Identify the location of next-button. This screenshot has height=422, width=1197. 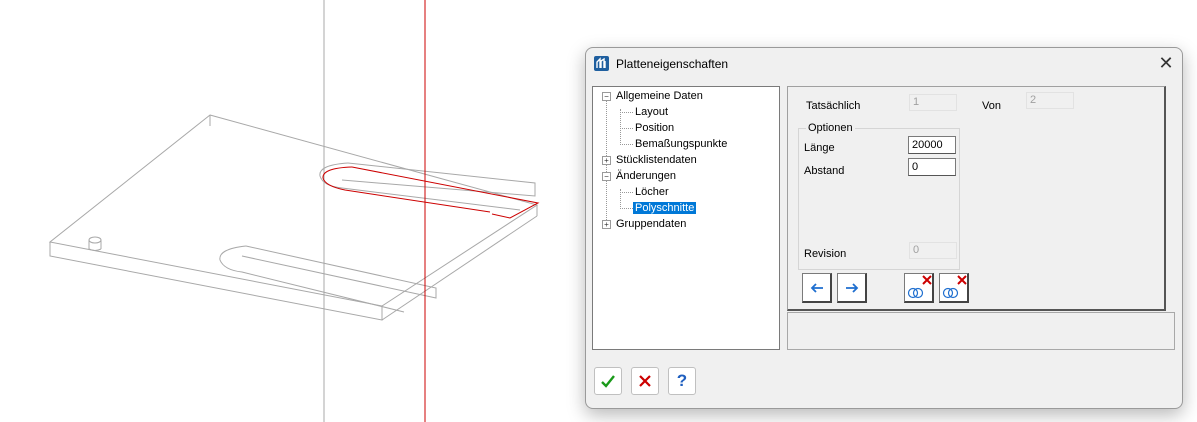
(852, 288).